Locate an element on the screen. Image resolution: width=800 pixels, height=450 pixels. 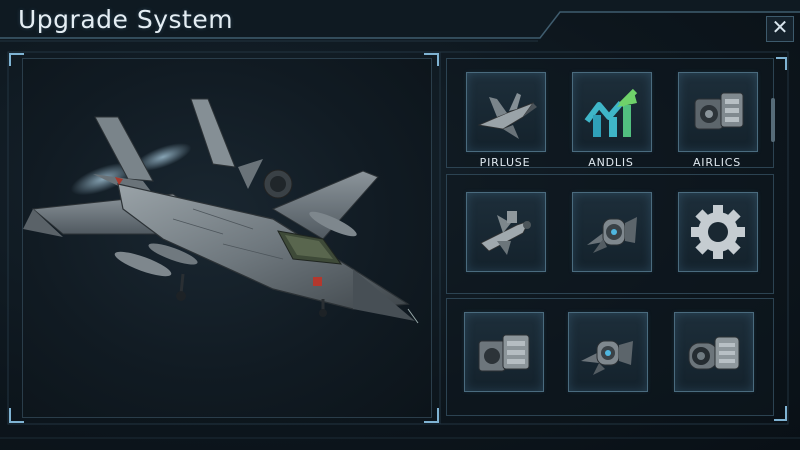
jet-icon is located at coordinates (507, 116).